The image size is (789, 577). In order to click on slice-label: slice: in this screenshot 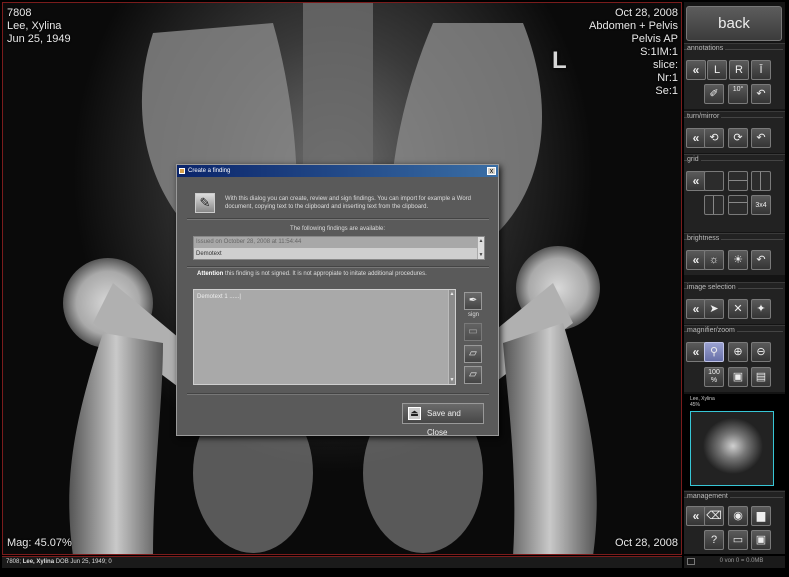, I will do `click(665, 65)`.